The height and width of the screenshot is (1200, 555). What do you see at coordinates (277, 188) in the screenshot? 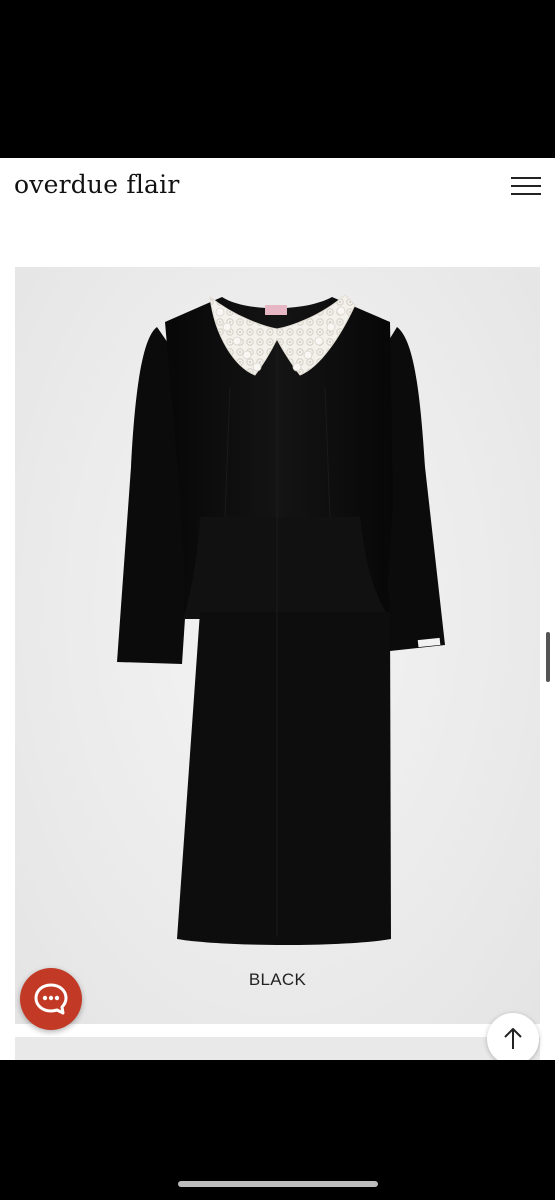
I see `site-header: overdue flair` at bounding box center [277, 188].